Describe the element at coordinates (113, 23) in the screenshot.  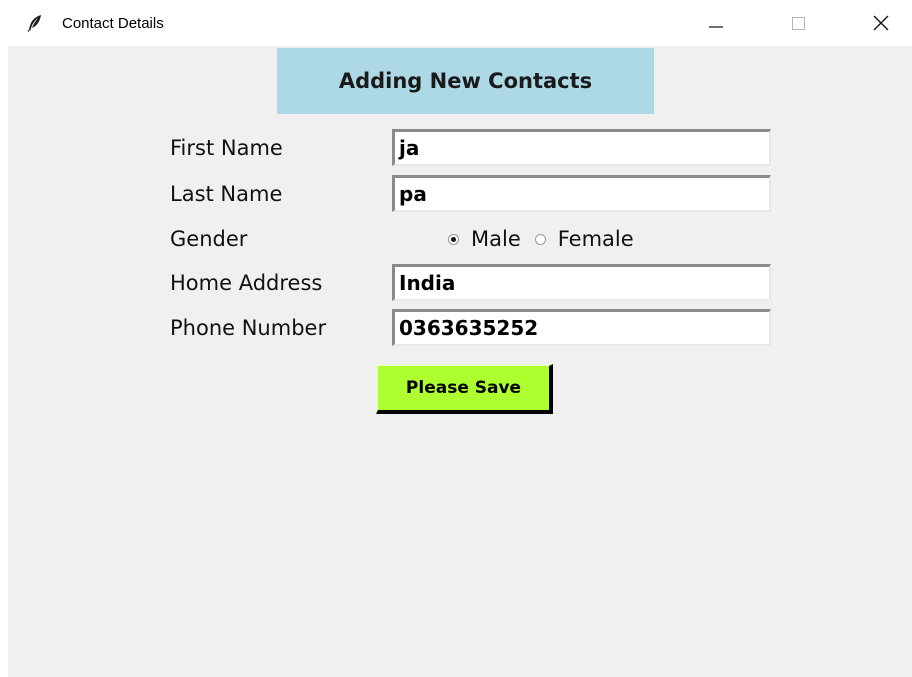
I see `window-title: Contact Details` at that location.